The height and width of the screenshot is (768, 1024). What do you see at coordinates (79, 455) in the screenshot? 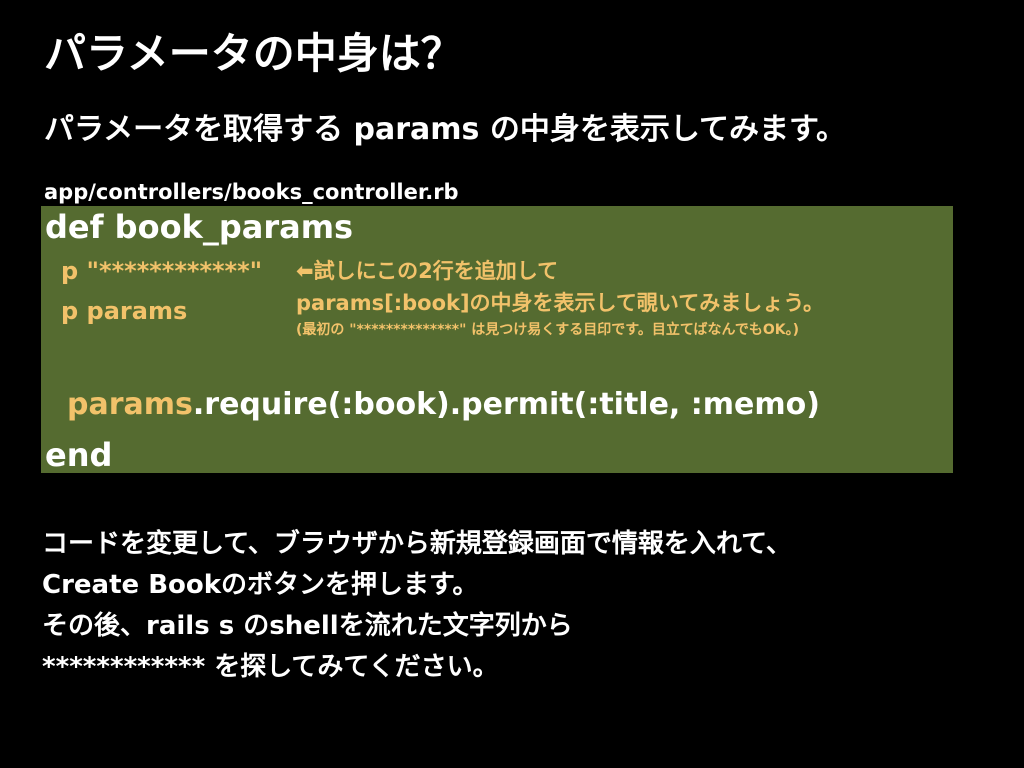
I see `code-end-line: end` at bounding box center [79, 455].